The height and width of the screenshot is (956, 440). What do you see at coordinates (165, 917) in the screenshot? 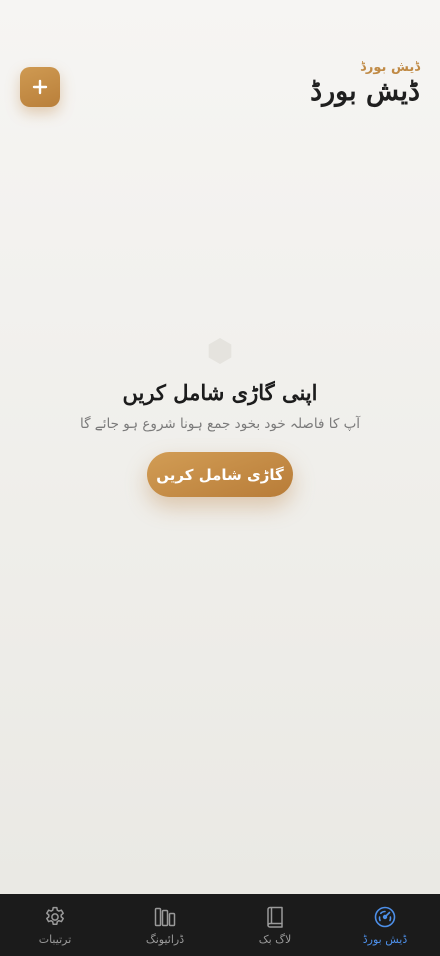
I see `bars-icon` at bounding box center [165, 917].